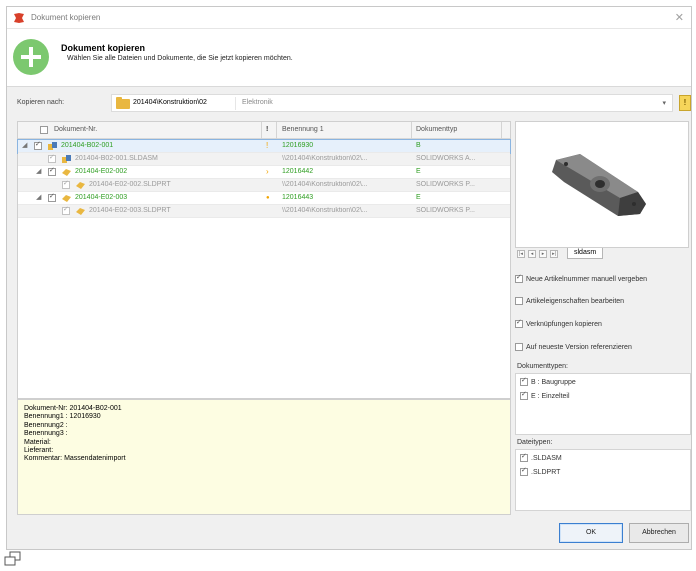  Describe the element at coordinates (659, 533) in the screenshot. I see `cancel-button: Abbrechen` at that location.